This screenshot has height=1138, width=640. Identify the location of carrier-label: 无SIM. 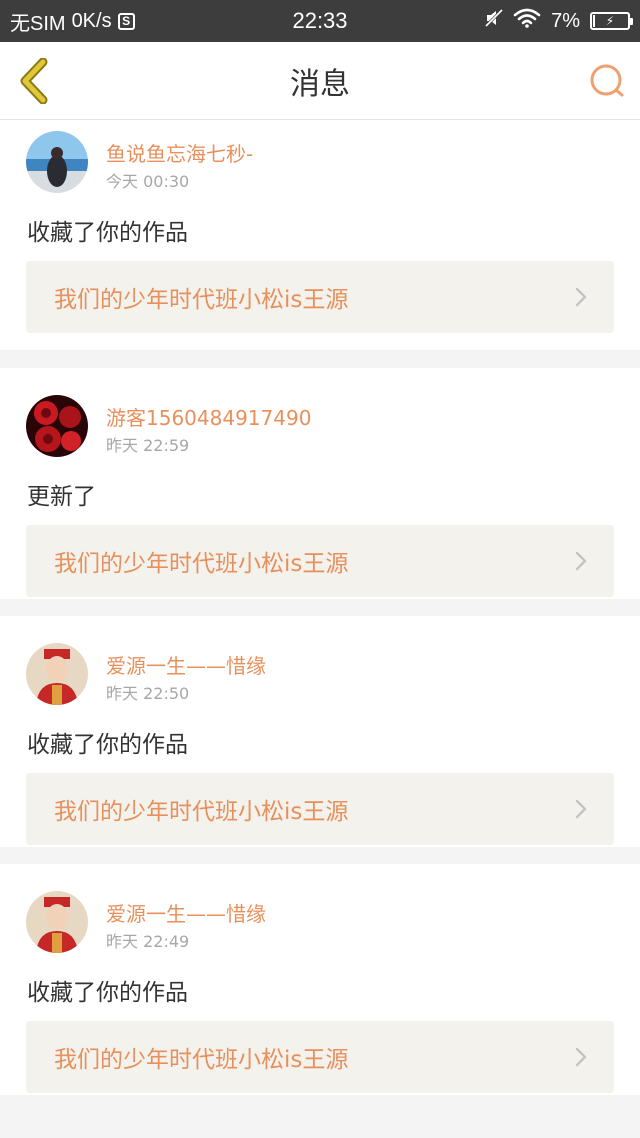
(38, 23).